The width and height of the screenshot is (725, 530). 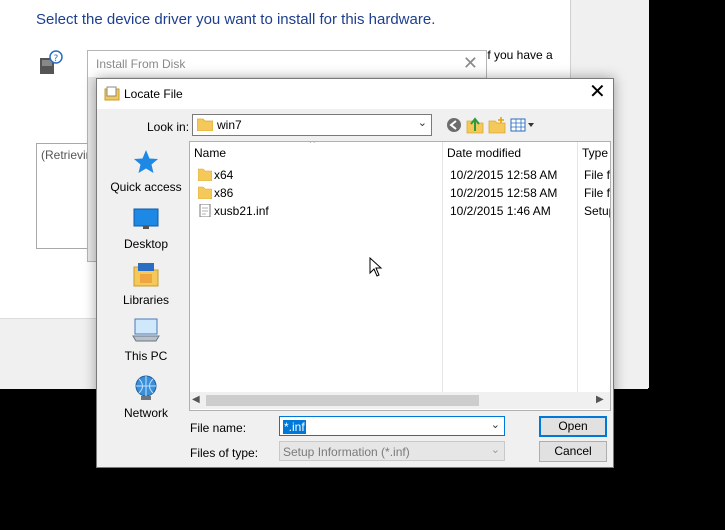 What do you see at coordinates (229, 125) in the screenshot?
I see `look-in-value: win7` at bounding box center [229, 125].